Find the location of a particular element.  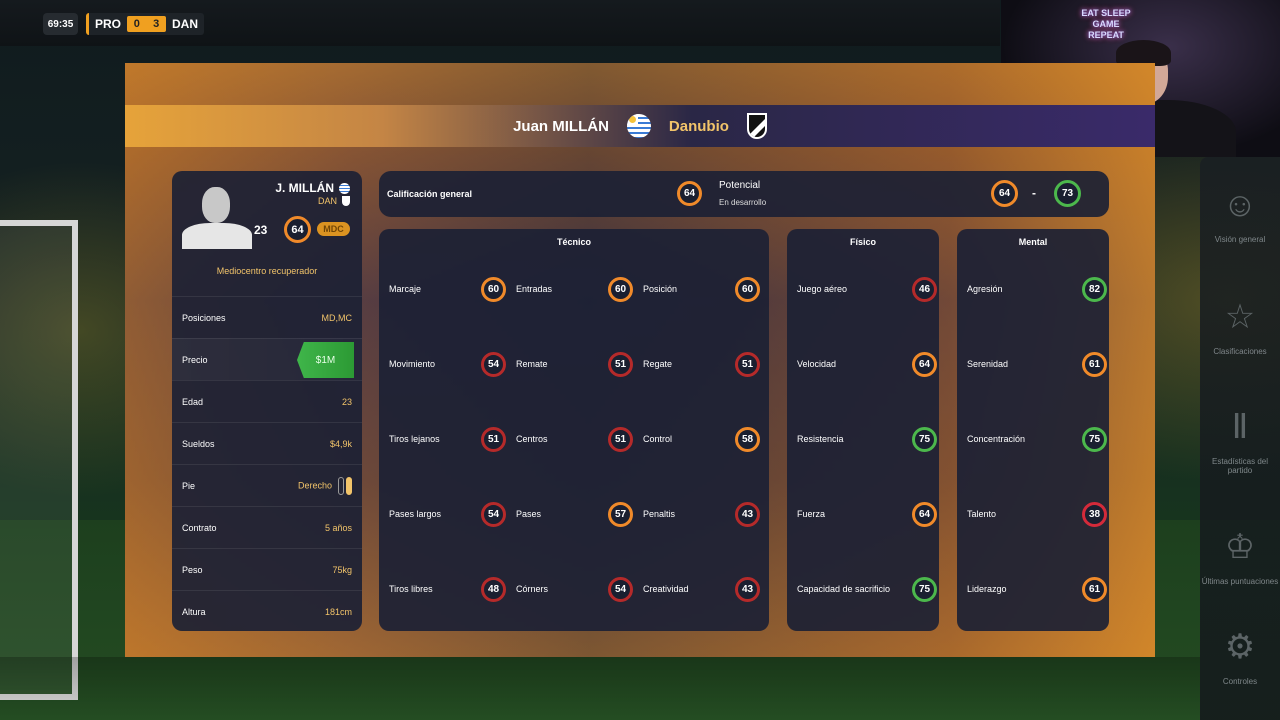

stat-tecnico: Creatividad 43 is located at coordinates (701, 589).